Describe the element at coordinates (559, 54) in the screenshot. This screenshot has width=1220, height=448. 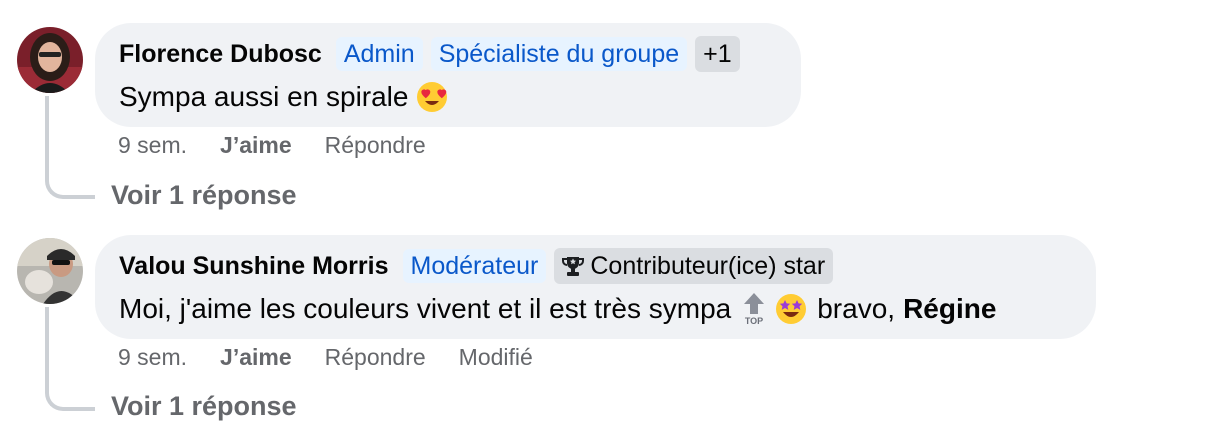
I see `badge-group-specialist: Spécialiste du groupe` at that location.